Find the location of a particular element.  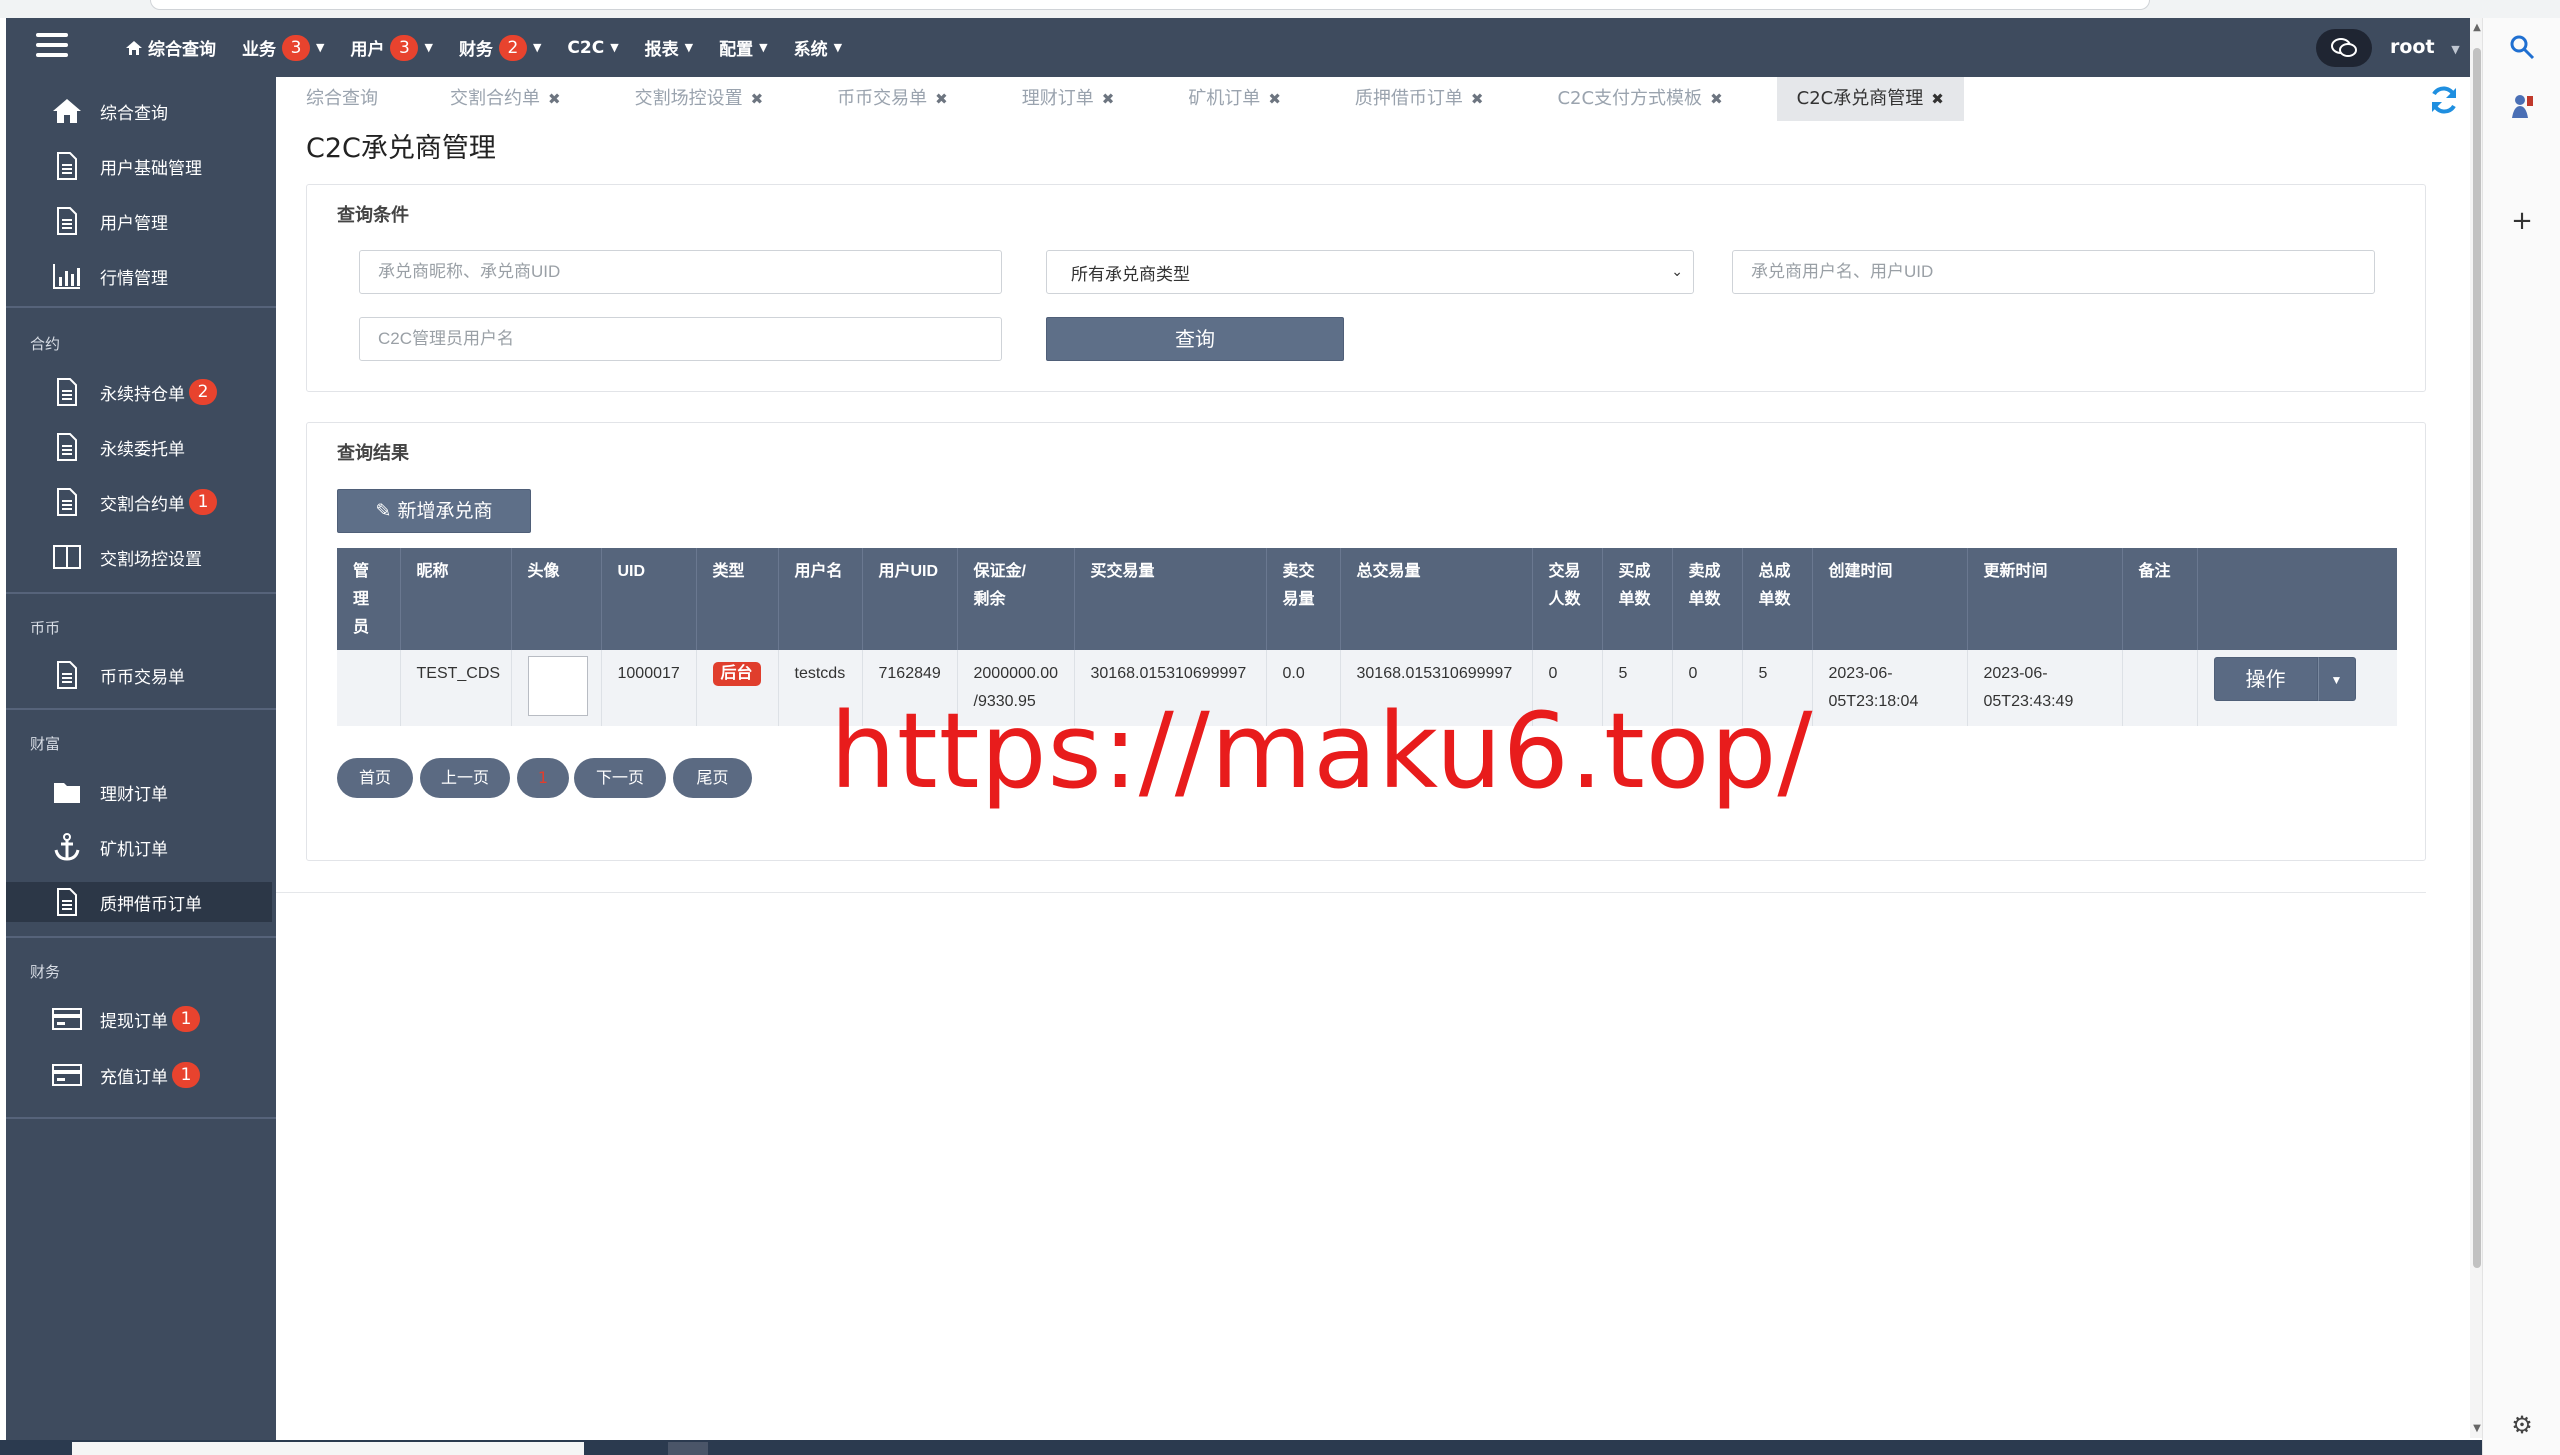

pager-next: 下一页 is located at coordinates (620, 778).